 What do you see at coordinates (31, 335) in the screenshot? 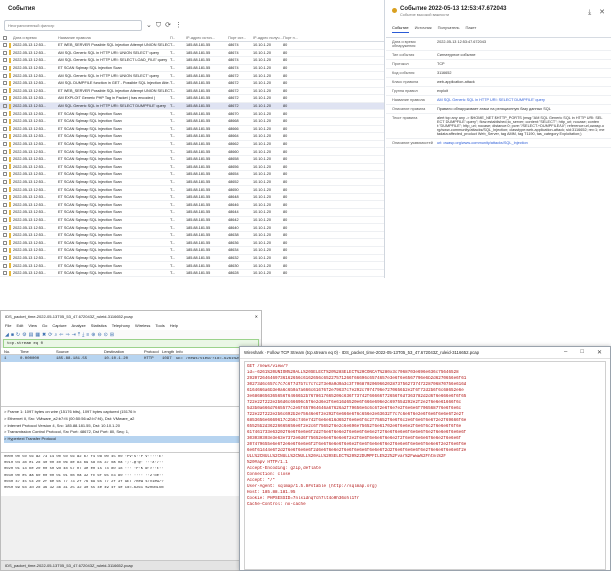
I see `open-icon: ▤` at bounding box center [31, 335].